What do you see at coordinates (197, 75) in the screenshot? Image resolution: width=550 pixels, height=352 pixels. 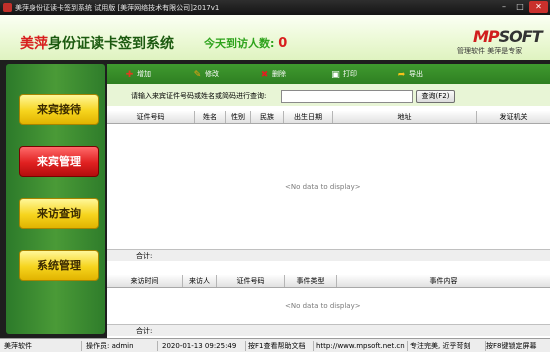 I see `edit-icon: ✎` at bounding box center [197, 75].